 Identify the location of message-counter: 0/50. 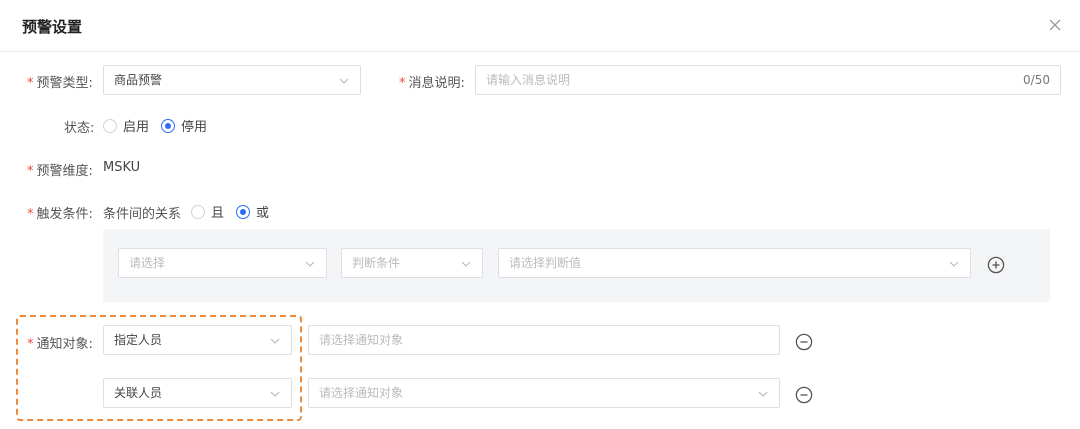
(1036, 80).